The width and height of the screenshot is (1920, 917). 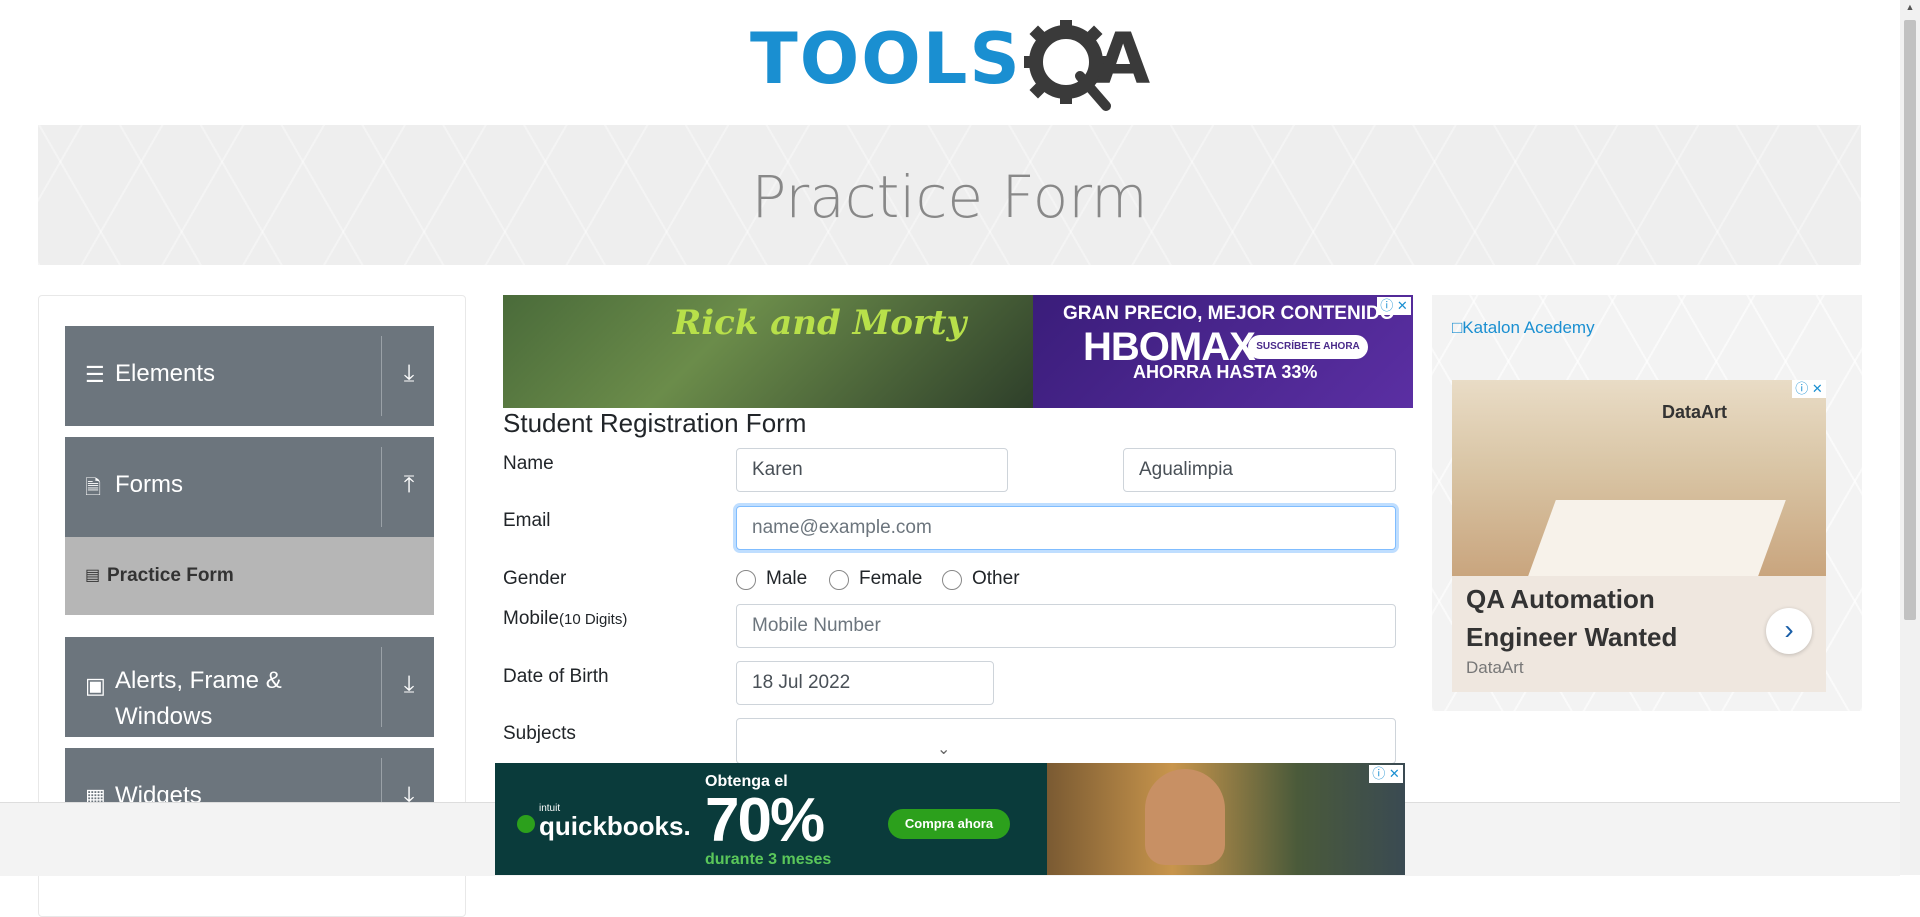 What do you see at coordinates (886, 59) in the screenshot?
I see `logo-tools-text: TOOLS` at bounding box center [886, 59].